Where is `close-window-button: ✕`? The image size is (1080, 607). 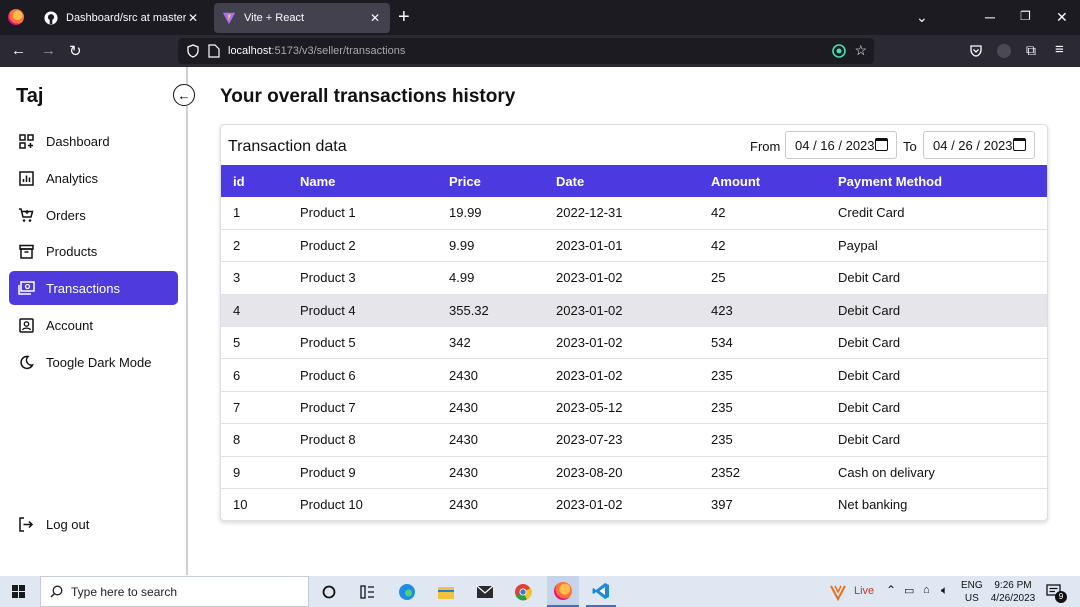
close-window-button: ✕ is located at coordinates (1062, 17).